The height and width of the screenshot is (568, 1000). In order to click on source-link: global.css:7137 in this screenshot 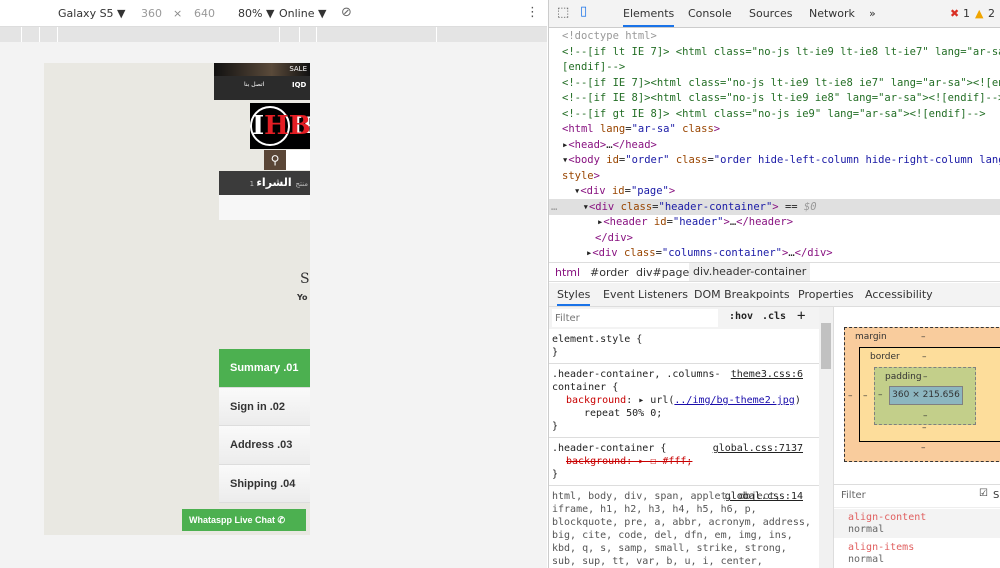, I will do `click(758, 448)`.